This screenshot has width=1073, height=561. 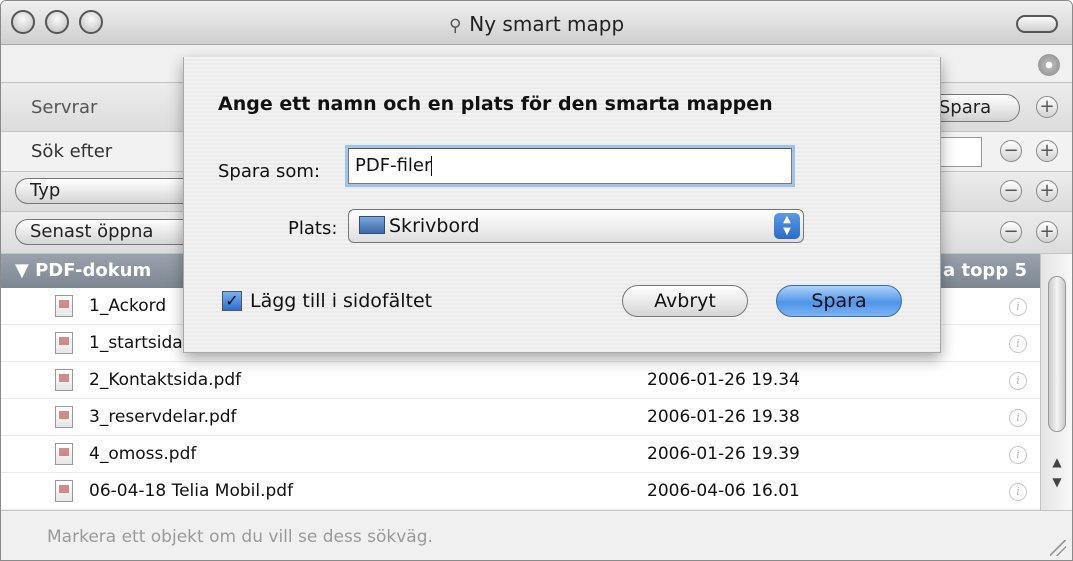 What do you see at coordinates (723, 454) in the screenshot?
I see `file-date: 2006-01-26 19.39` at bounding box center [723, 454].